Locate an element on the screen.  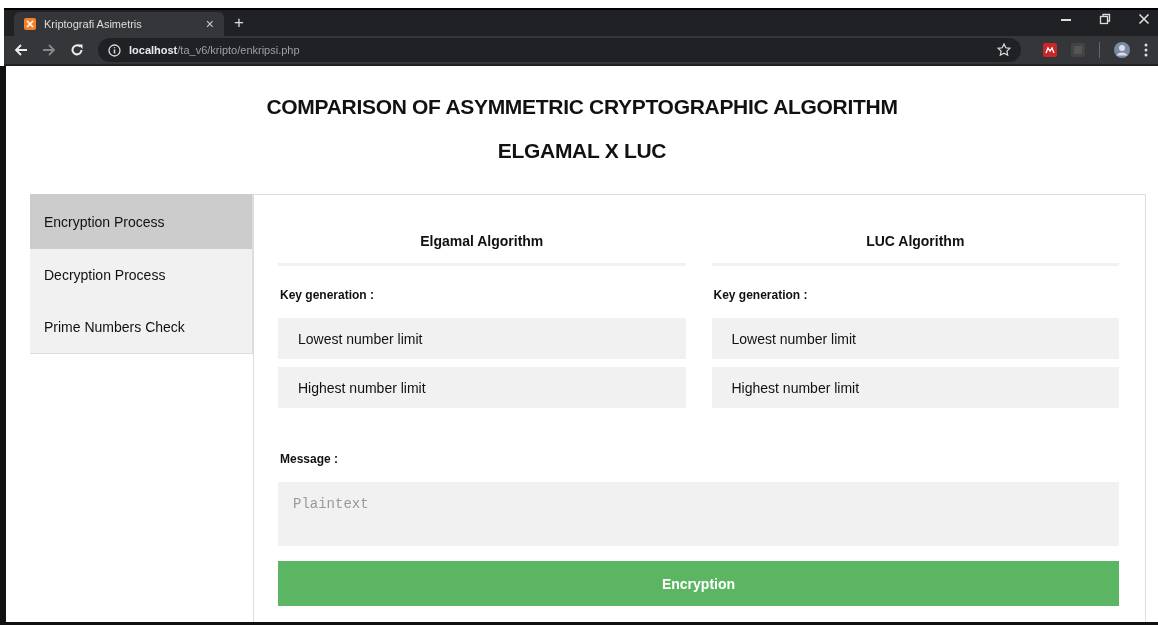
app-icon is located at coordinates (30, 24).